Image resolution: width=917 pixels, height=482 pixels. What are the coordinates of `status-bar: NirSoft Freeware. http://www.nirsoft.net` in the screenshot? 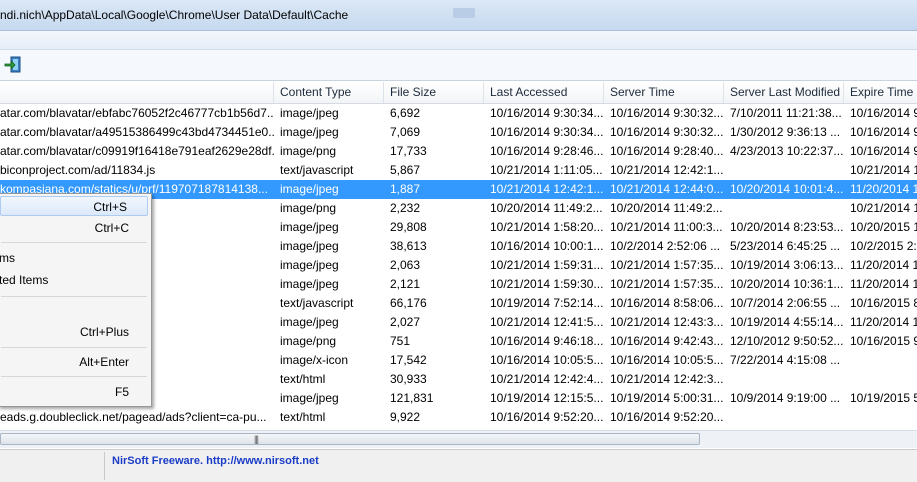 It's located at (458, 465).